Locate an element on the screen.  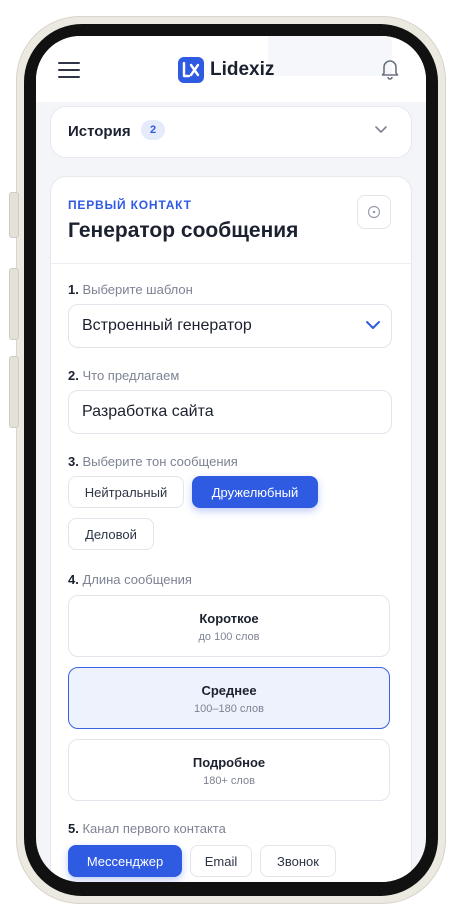
length-option-sub: 180+ слов is located at coordinates (229, 781).